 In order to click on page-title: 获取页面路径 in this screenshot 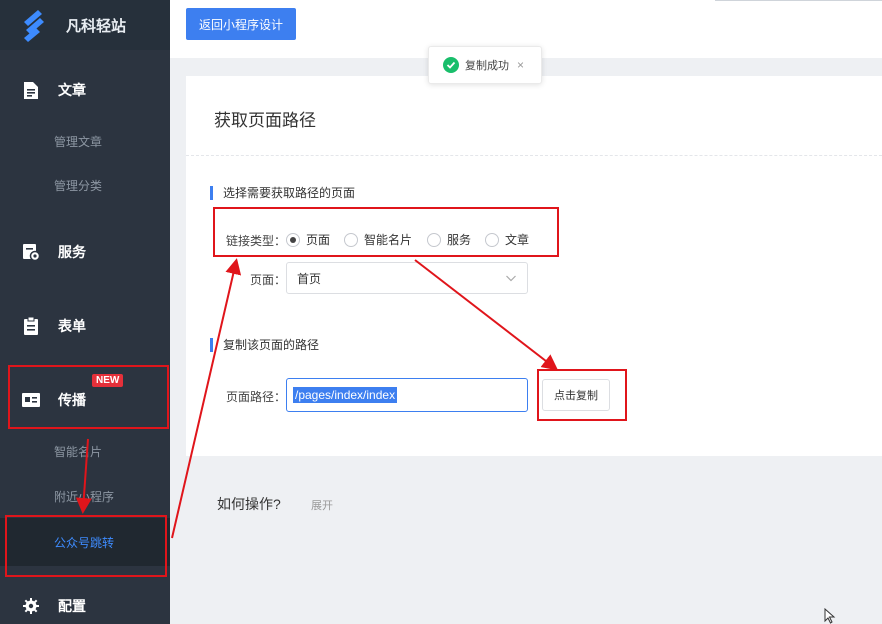, I will do `click(265, 120)`.